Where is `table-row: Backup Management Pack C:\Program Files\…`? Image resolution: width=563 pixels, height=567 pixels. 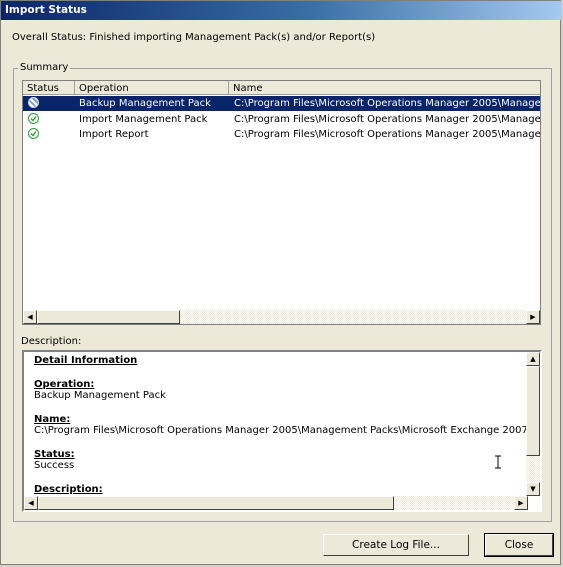
table-row: Backup Management Pack C:\Program Files\… is located at coordinates (282, 103).